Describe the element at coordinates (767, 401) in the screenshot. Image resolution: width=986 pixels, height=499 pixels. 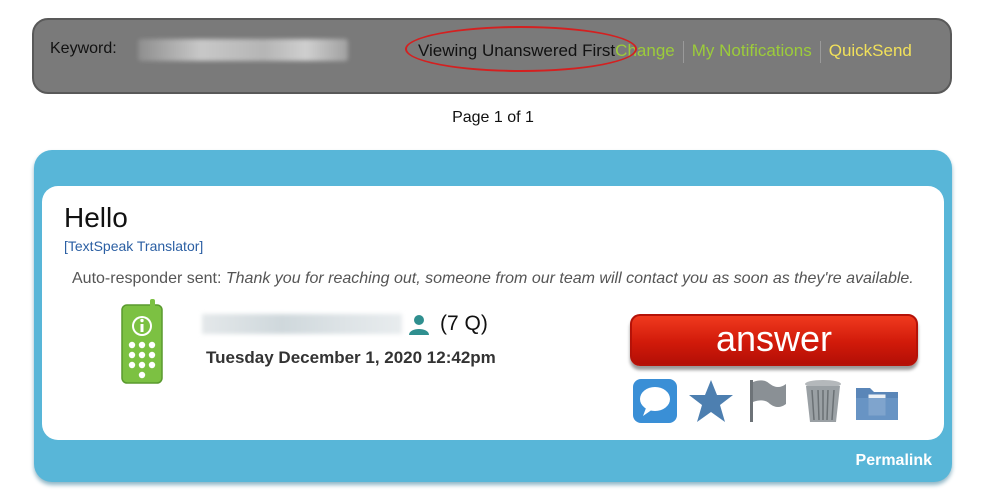
I see `flag-icon` at that location.